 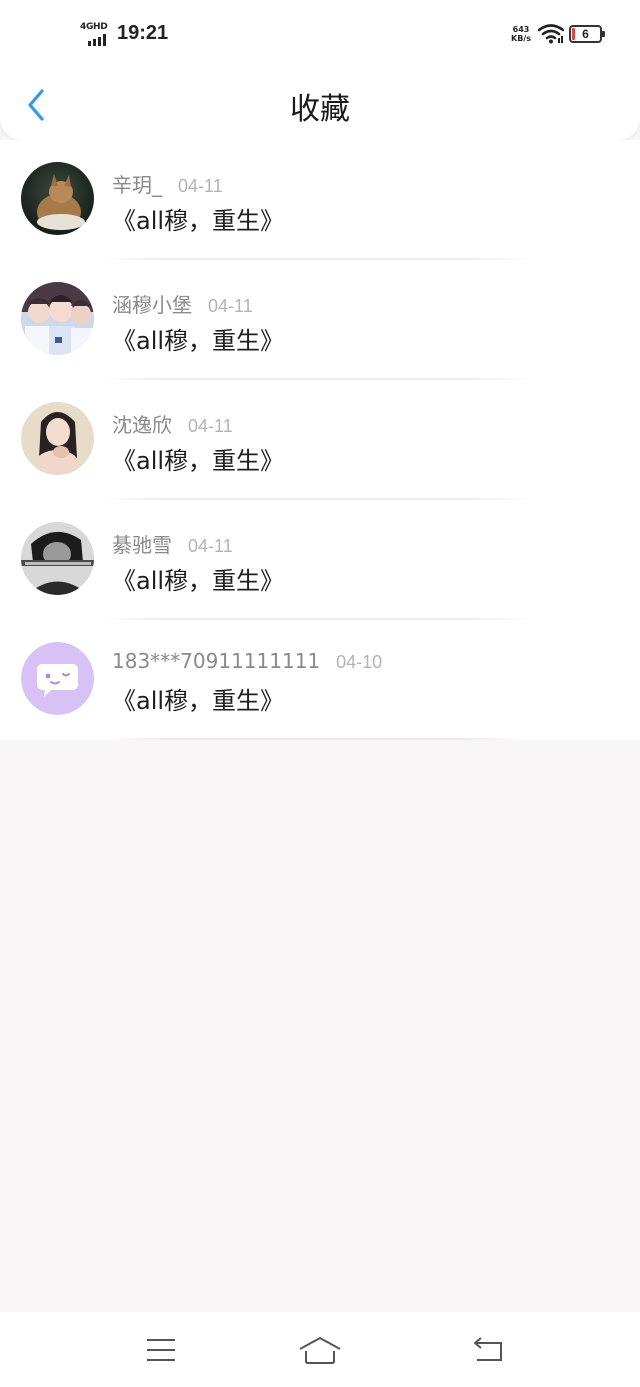 What do you see at coordinates (137, 185) in the screenshot?
I see `username-text: 辛玥_` at bounding box center [137, 185].